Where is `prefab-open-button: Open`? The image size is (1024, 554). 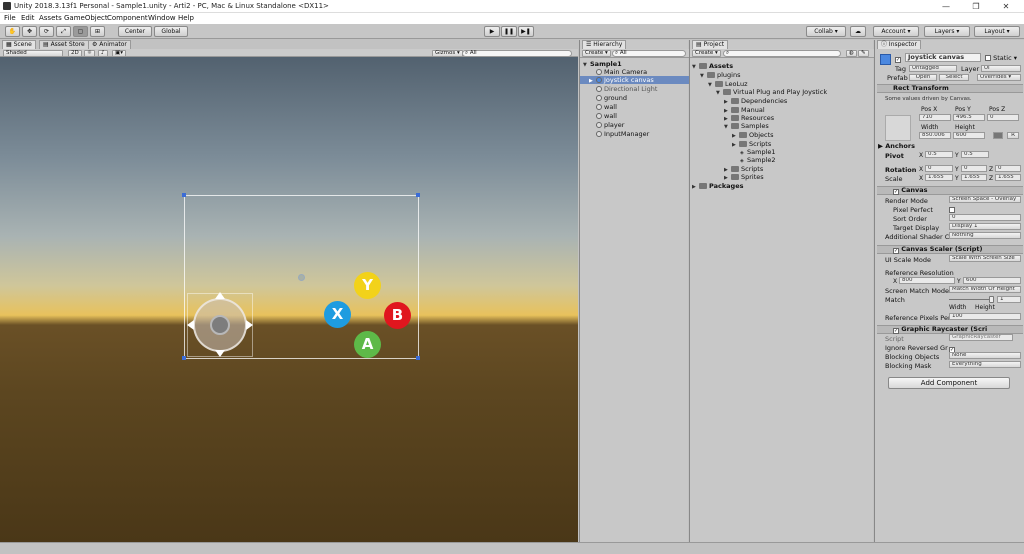 prefab-open-button: Open is located at coordinates (923, 77).